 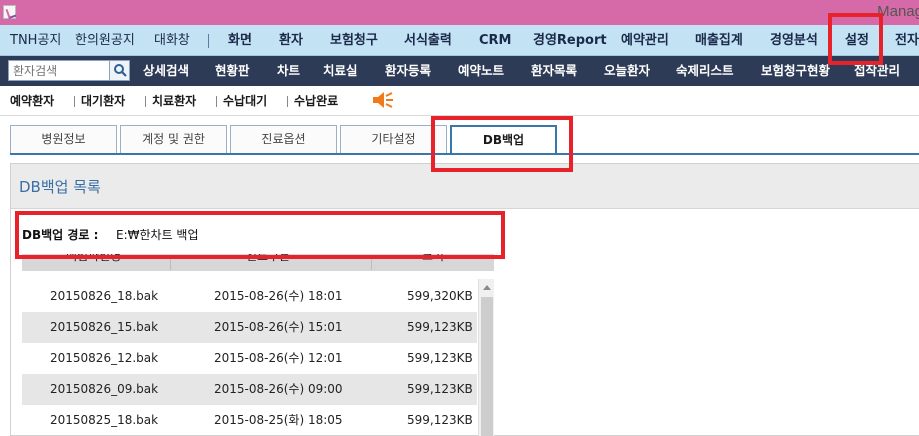 What do you see at coordinates (459, 101) in the screenshot?
I see `quick-bar: 예약환자 대기환자 치료환자 수납대기 수납완료` at bounding box center [459, 101].